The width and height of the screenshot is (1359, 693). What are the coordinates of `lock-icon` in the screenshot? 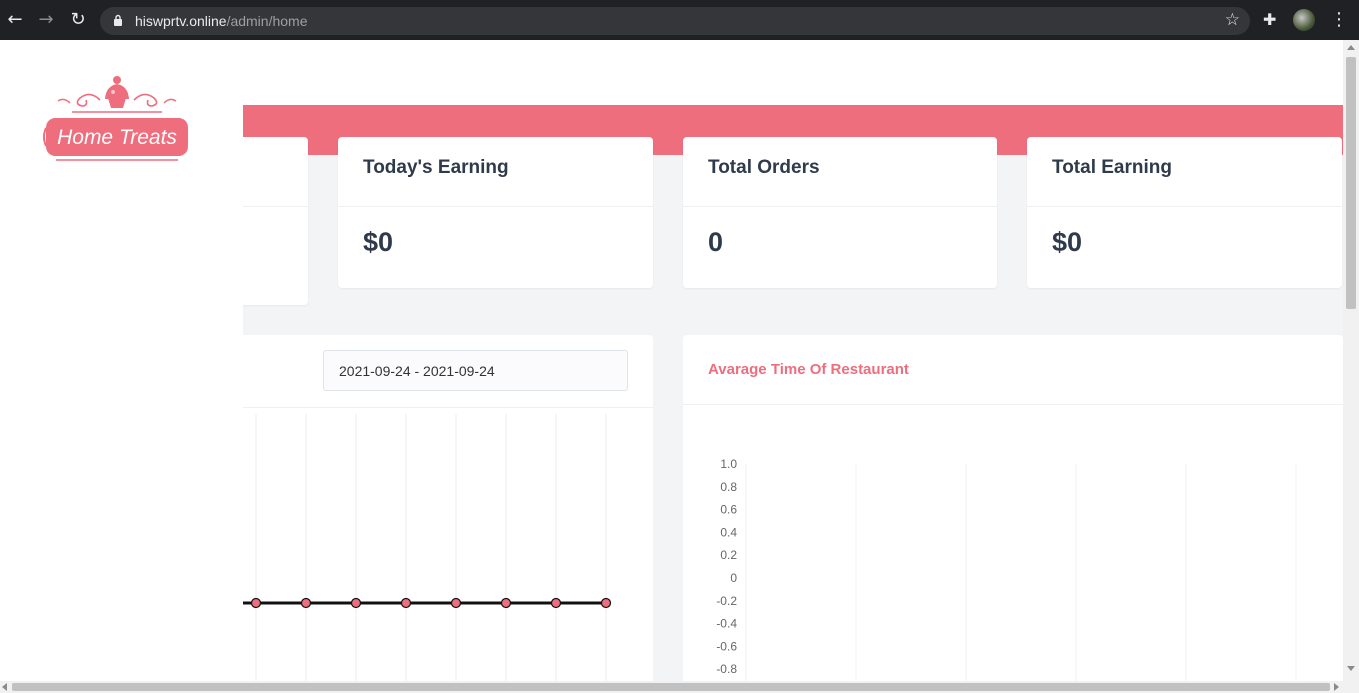 It's located at (118, 20).